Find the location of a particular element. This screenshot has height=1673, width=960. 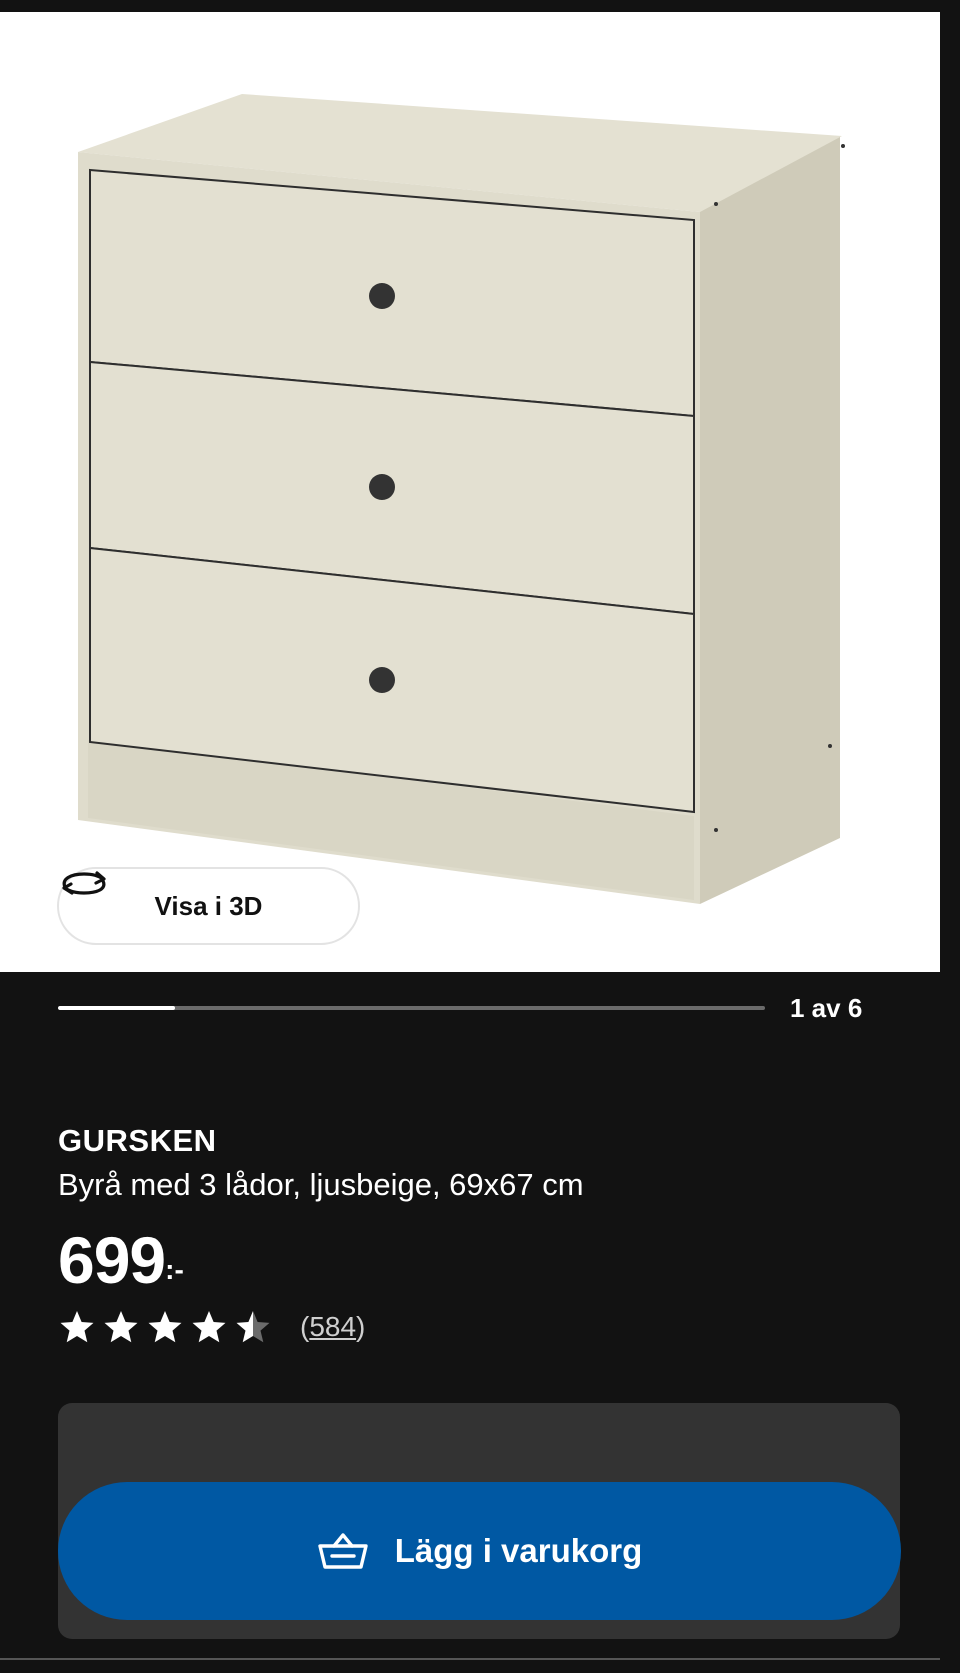

review-count-link: (584) is located at coordinates (332, 1327).